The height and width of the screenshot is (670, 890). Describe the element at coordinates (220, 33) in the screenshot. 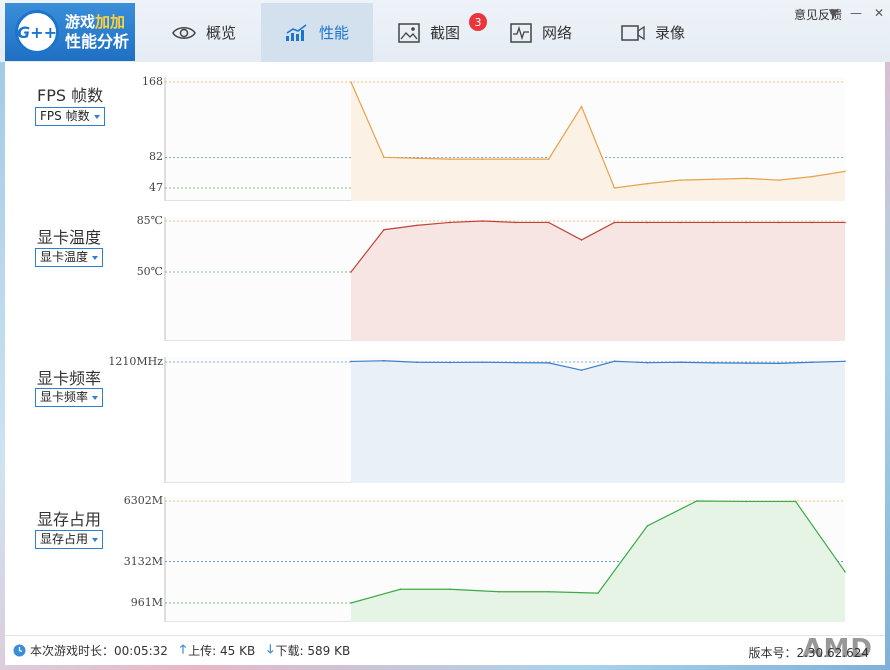

I see `tab-label: 概览` at that location.